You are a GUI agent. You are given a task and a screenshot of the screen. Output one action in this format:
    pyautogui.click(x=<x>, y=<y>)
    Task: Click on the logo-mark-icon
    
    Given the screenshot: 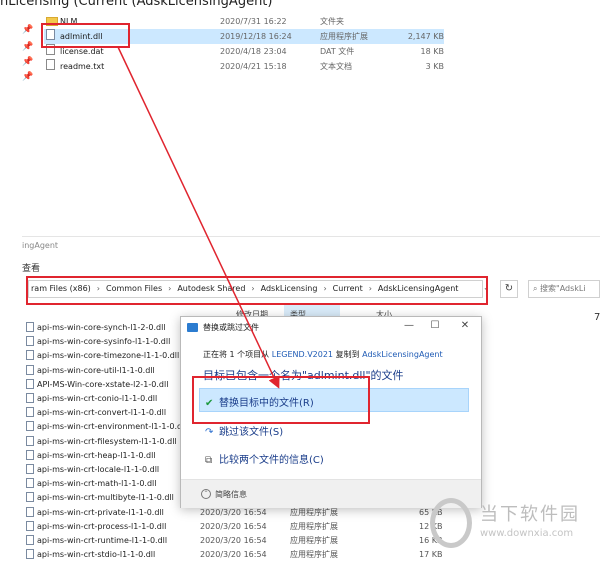 What is the action you would take?
    pyautogui.click(x=451, y=523)
    